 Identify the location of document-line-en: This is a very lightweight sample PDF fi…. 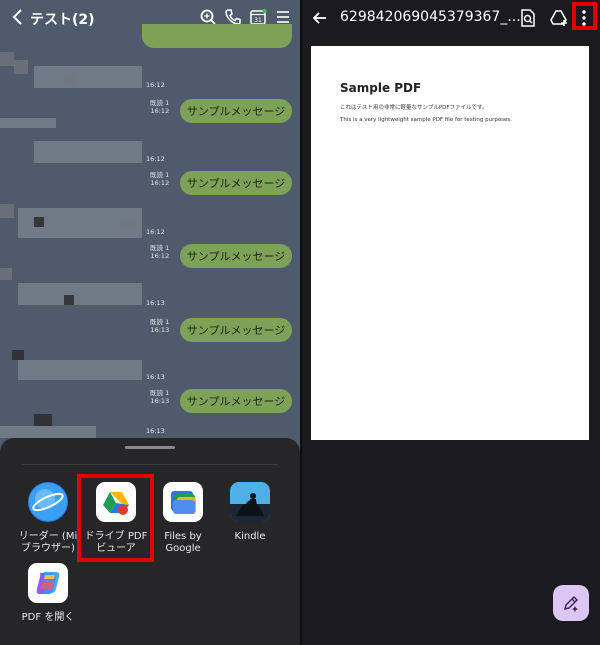
(426, 120).